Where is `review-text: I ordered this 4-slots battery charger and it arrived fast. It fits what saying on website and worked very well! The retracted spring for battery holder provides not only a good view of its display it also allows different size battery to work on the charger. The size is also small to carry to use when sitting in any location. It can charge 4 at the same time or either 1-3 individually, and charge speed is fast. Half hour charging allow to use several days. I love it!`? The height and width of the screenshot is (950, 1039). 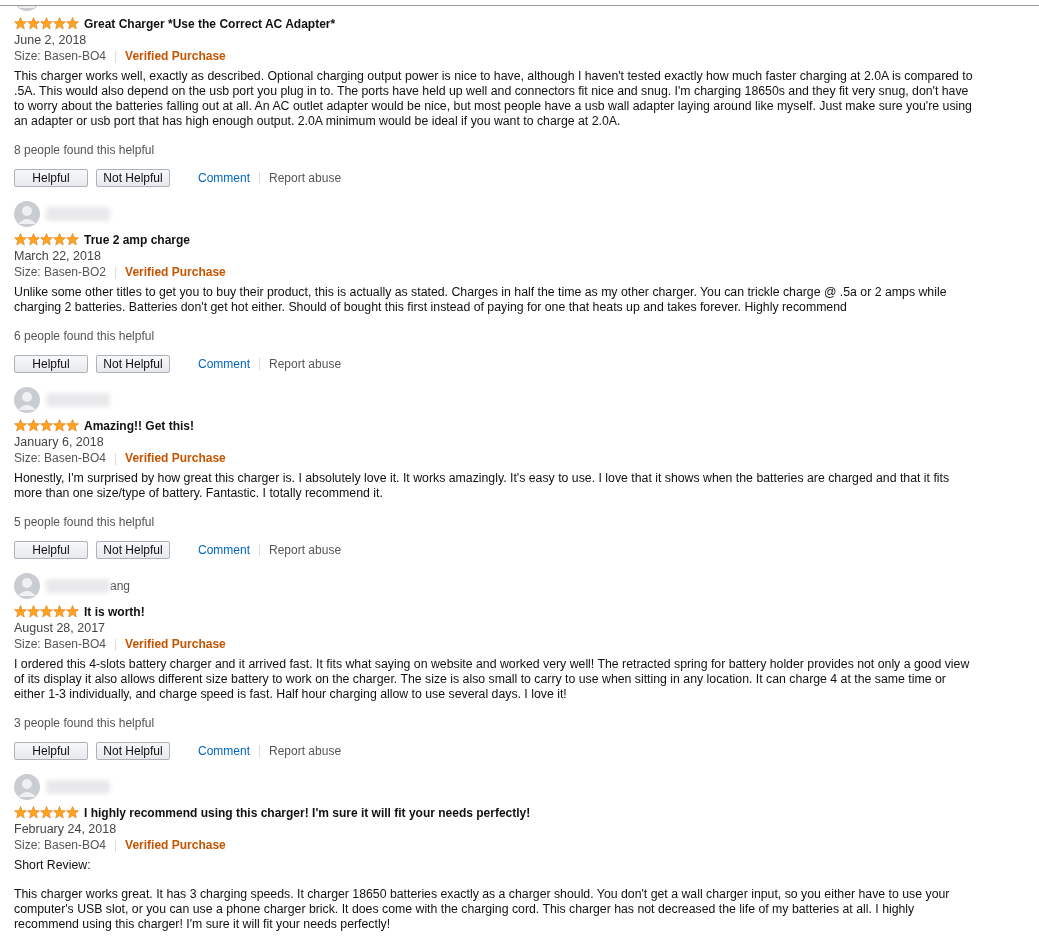 review-text: I ordered this 4-slots battery charger and it arrived fast. It fits what saying on website and worked very well! The retracted spring for battery holder provides not only a good view of its display it also allows different size battery to work on the charger. The size is also small to carry to use when sitting in any location. It can charge 4 at the same time or either 1-3 individually, and charge speed is fast. Half hour charging allow to use several days. I love it! is located at coordinates (492, 679).